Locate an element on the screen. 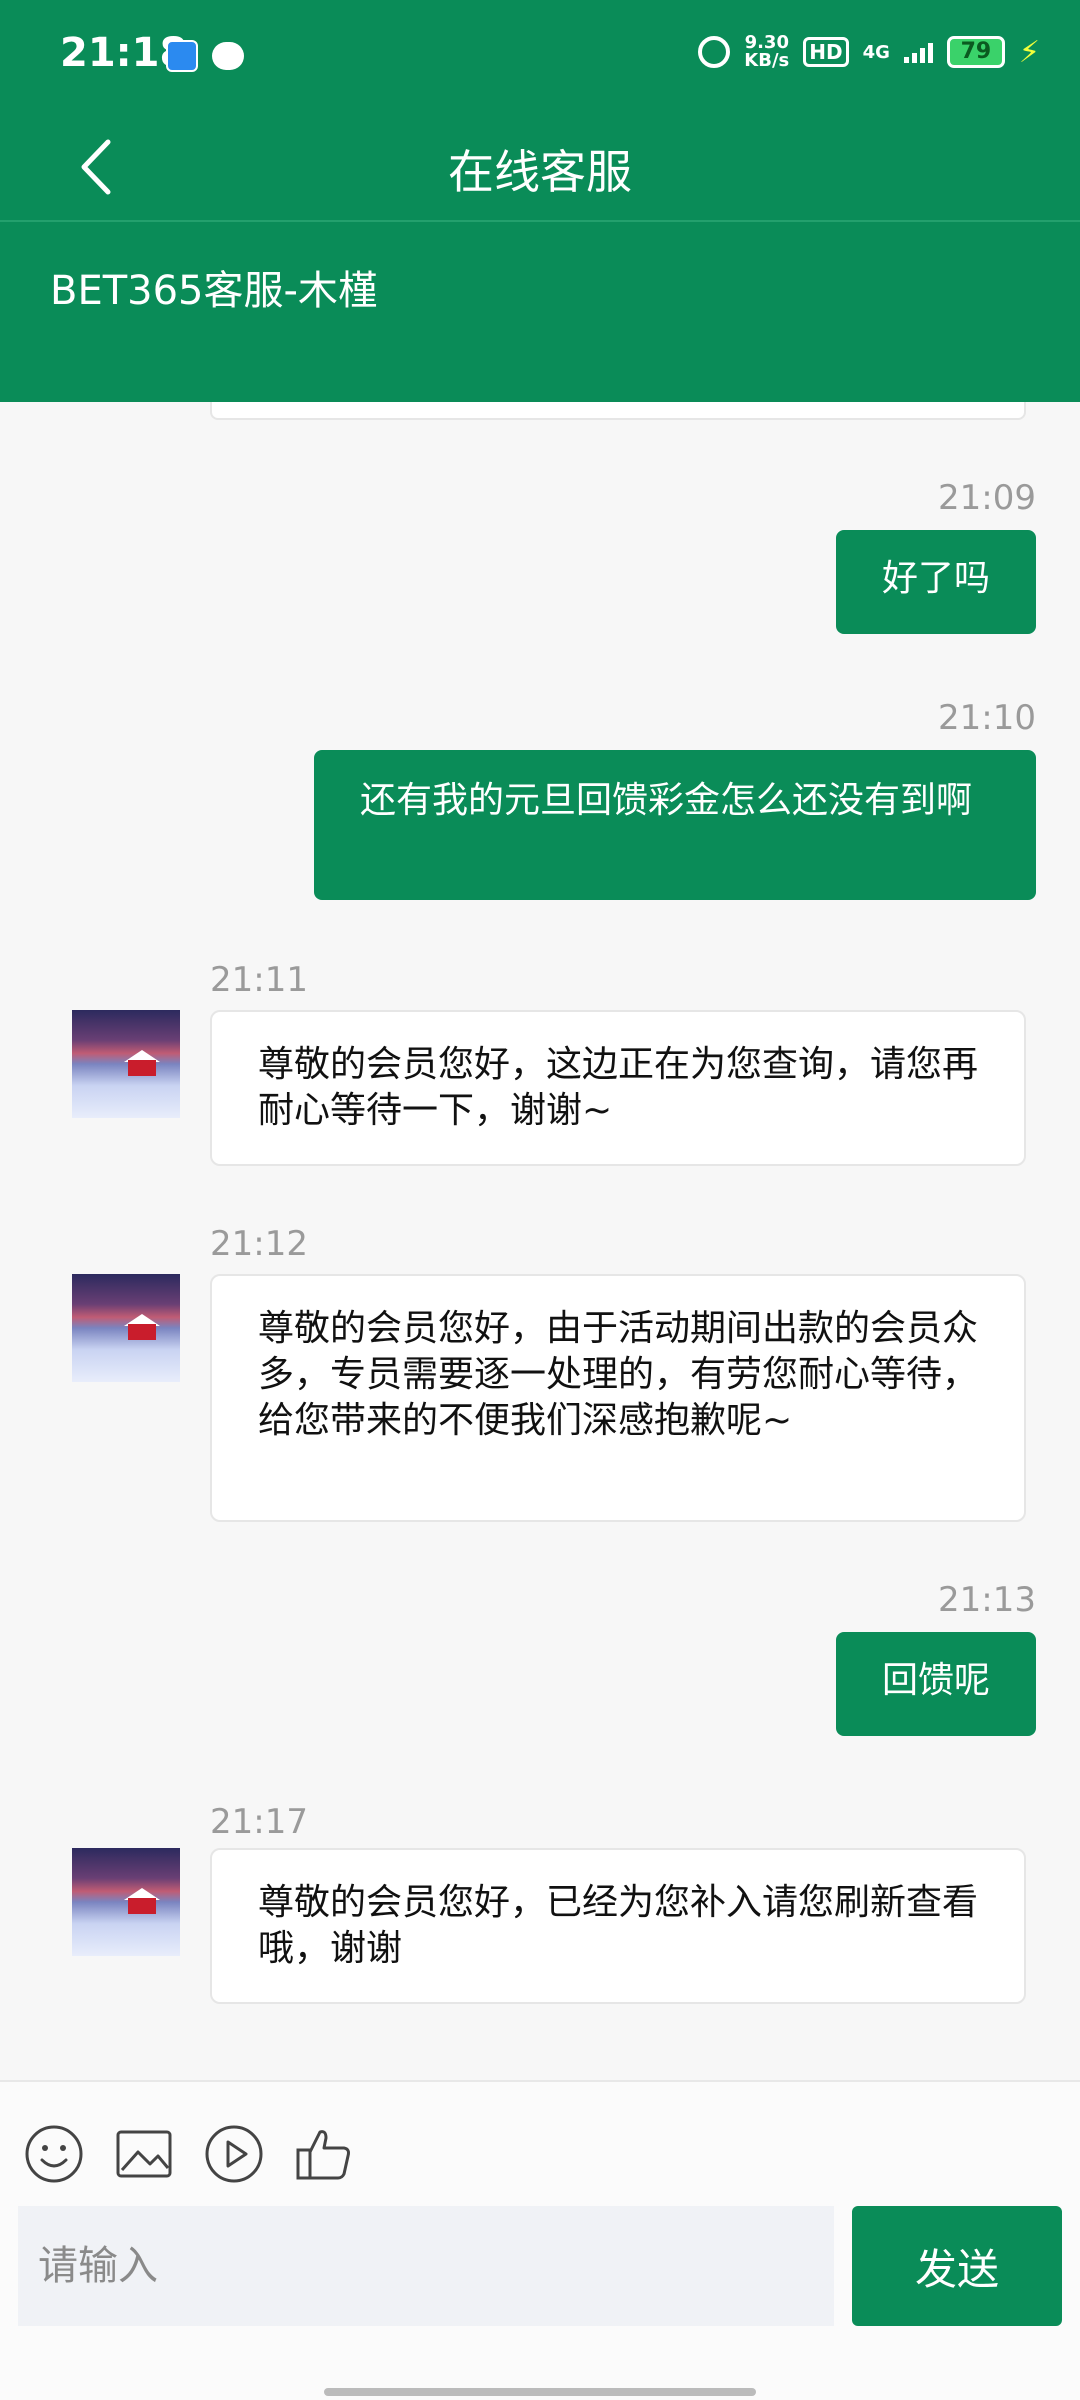 Image resolution: width=1080 pixels, height=2400 pixels. outgoing-message: 回馈呢 is located at coordinates (935, 1684).